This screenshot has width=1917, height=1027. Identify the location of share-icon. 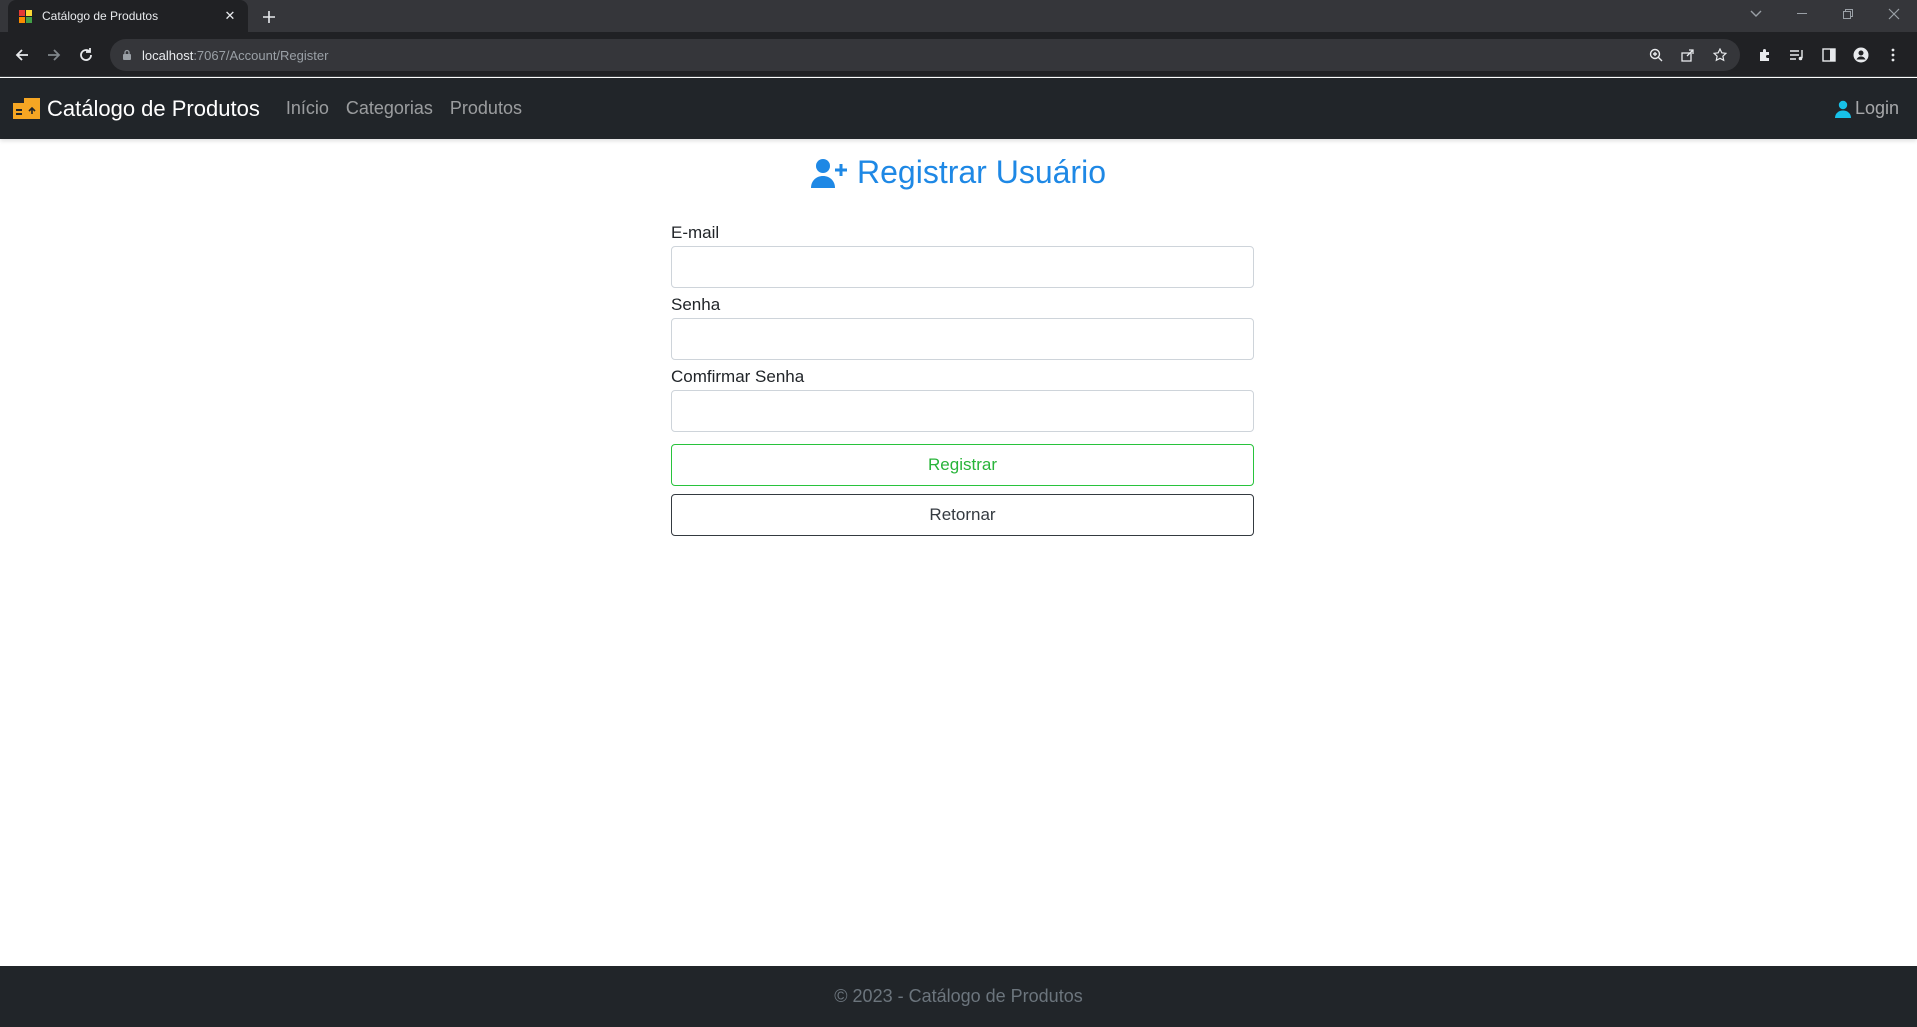
(1688, 55).